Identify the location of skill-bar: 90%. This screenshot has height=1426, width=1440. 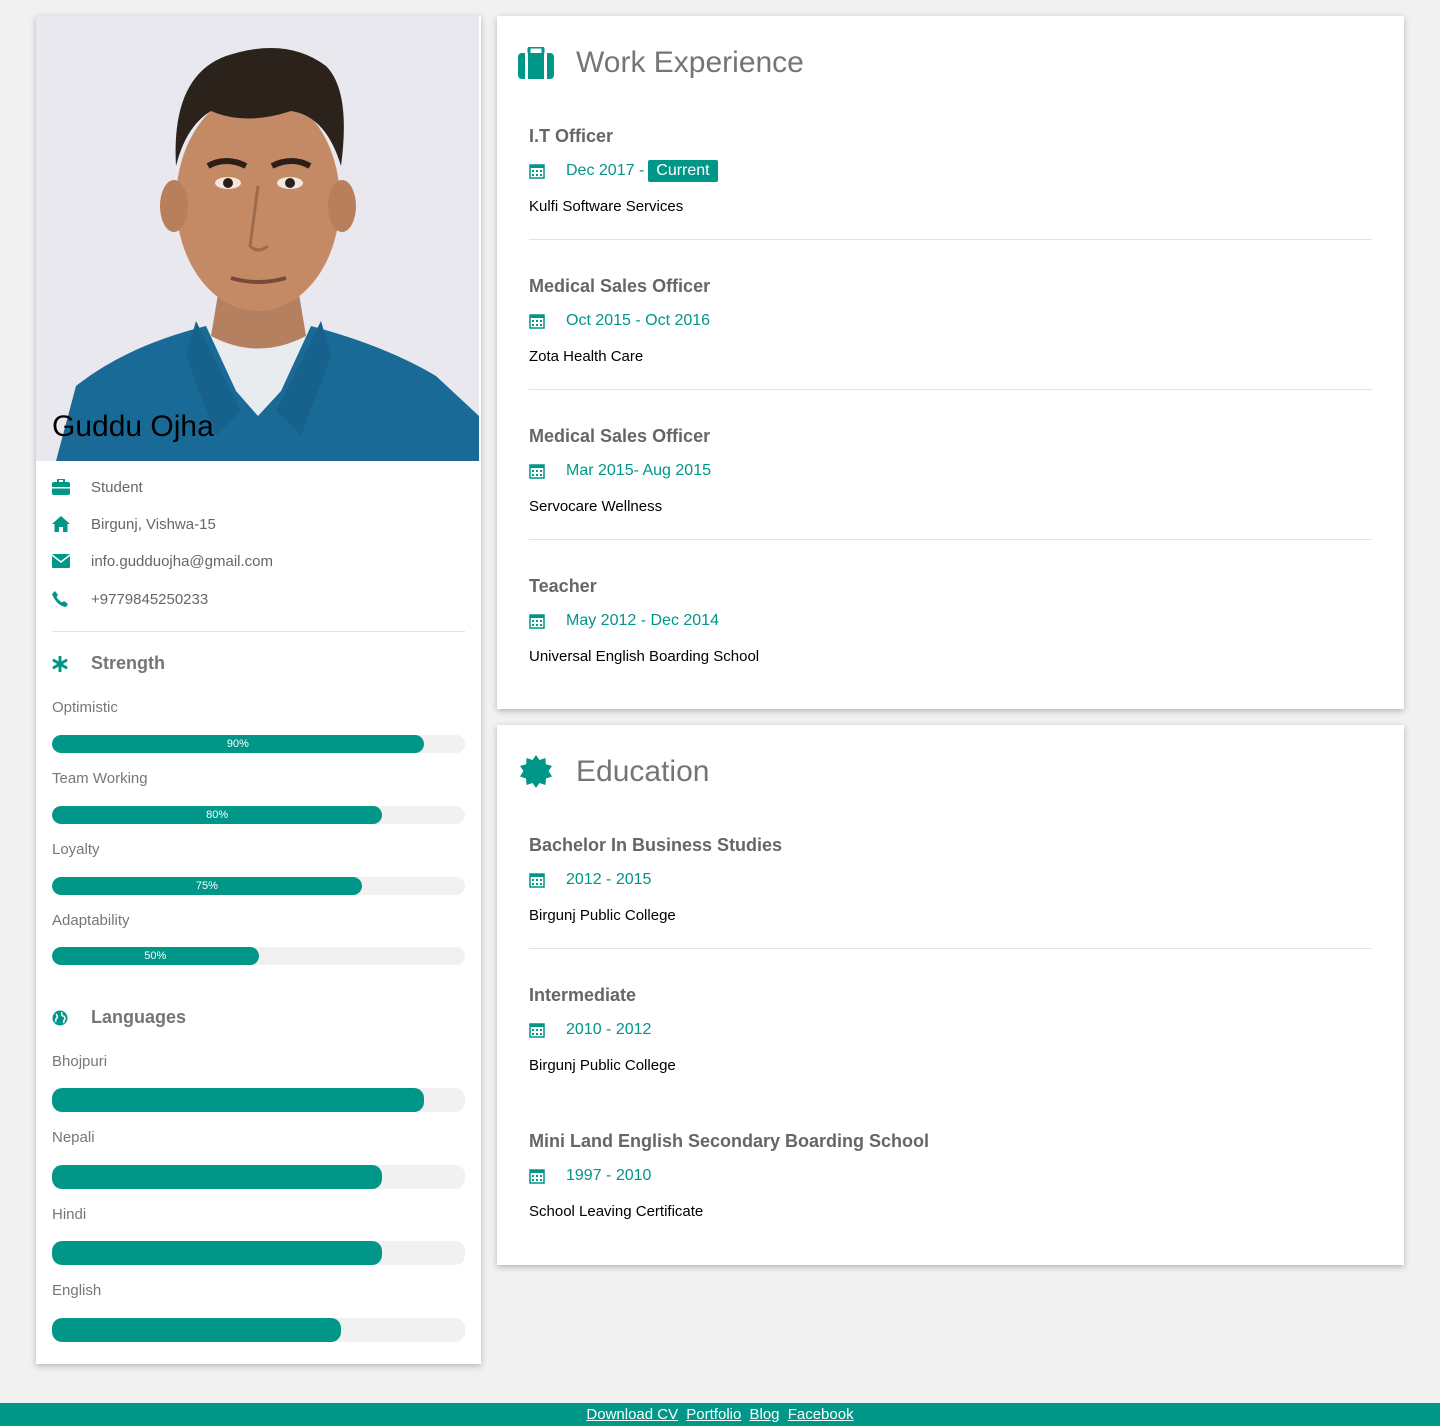
(258, 744).